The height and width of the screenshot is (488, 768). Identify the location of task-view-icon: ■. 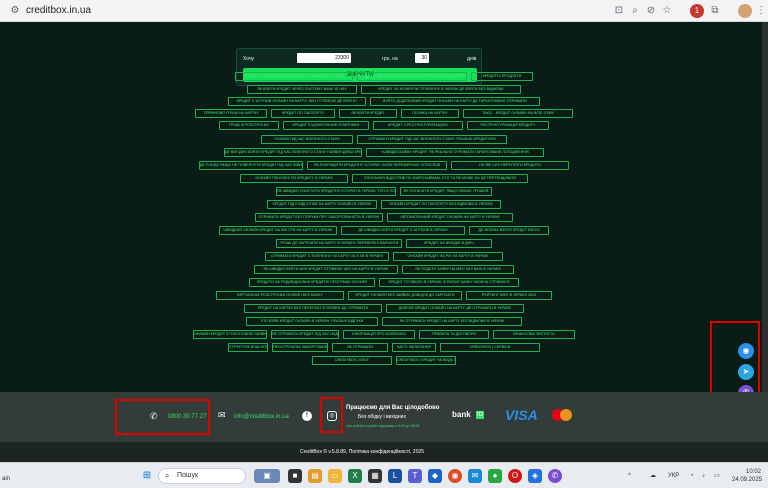
(295, 476).